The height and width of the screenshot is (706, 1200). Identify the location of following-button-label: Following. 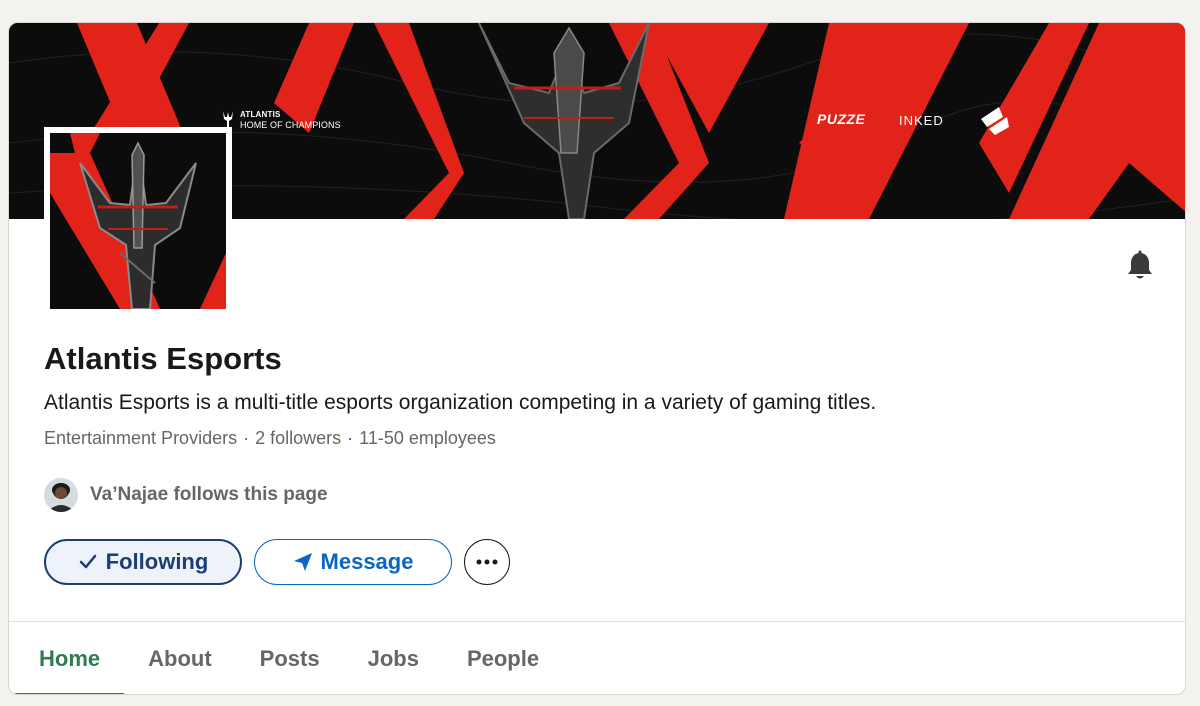
(157, 561).